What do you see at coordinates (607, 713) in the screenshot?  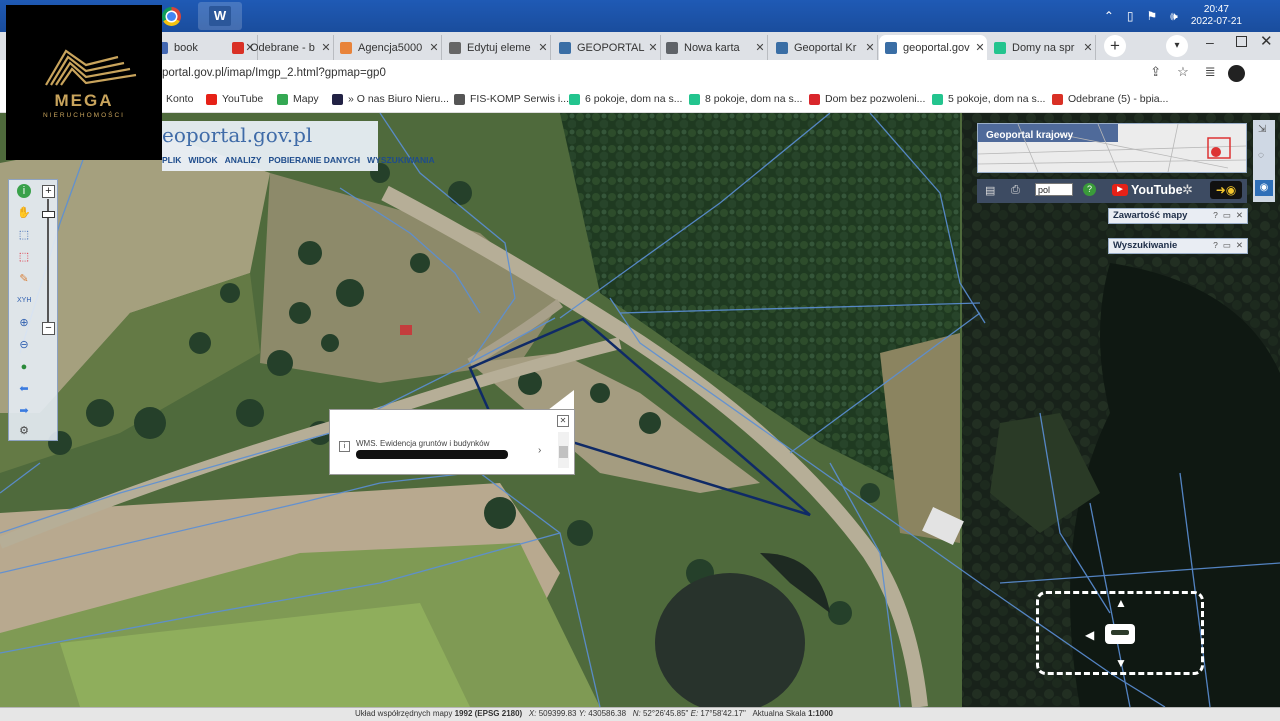 I see `y-value: 430586.38` at bounding box center [607, 713].